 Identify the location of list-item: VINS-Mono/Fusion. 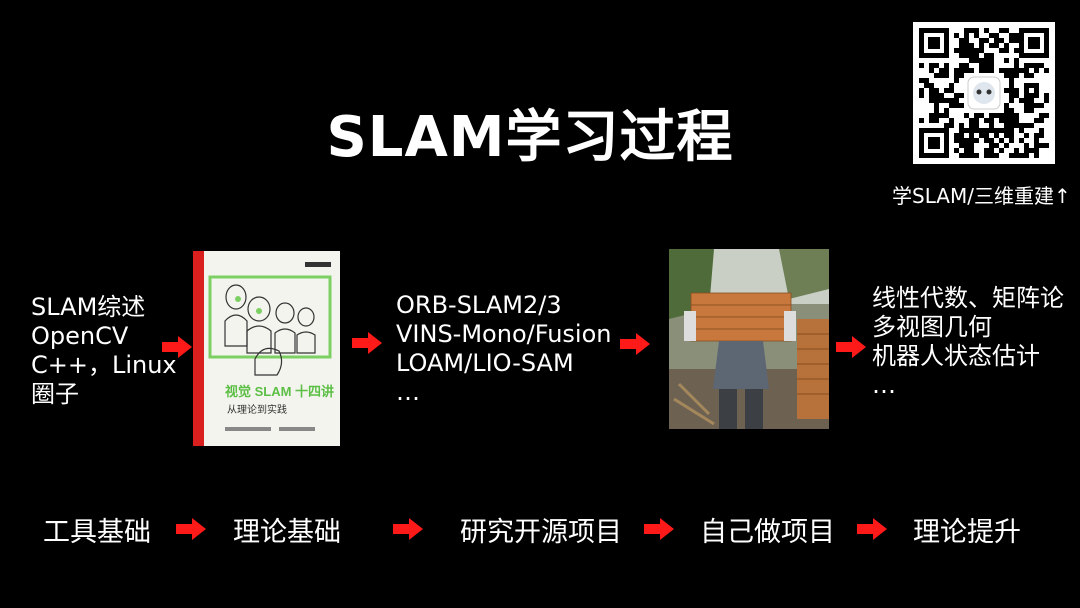
(504, 334).